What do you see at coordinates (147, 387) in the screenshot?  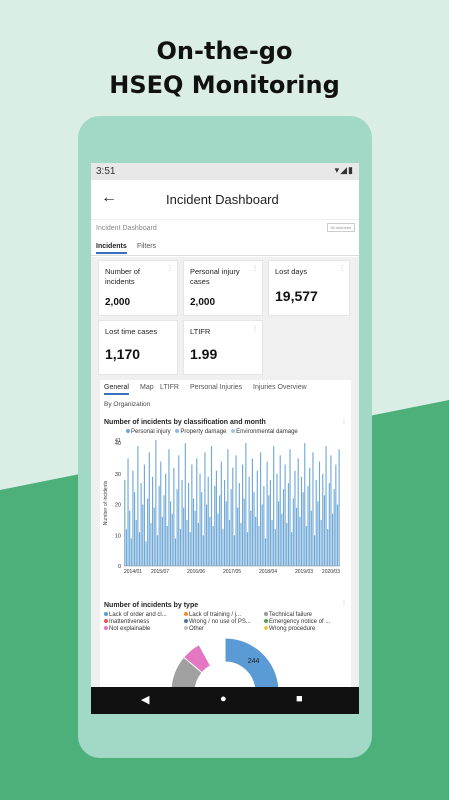 I see `tab-map: Map` at bounding box center [147, 387].